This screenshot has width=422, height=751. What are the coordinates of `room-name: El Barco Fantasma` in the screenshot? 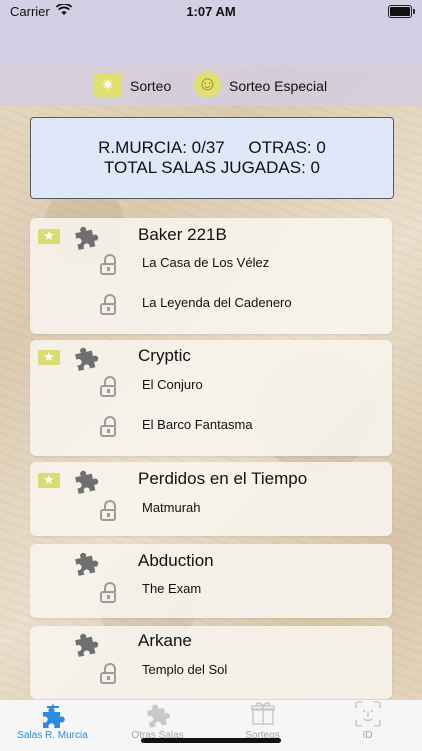 It's located at (197, 424).